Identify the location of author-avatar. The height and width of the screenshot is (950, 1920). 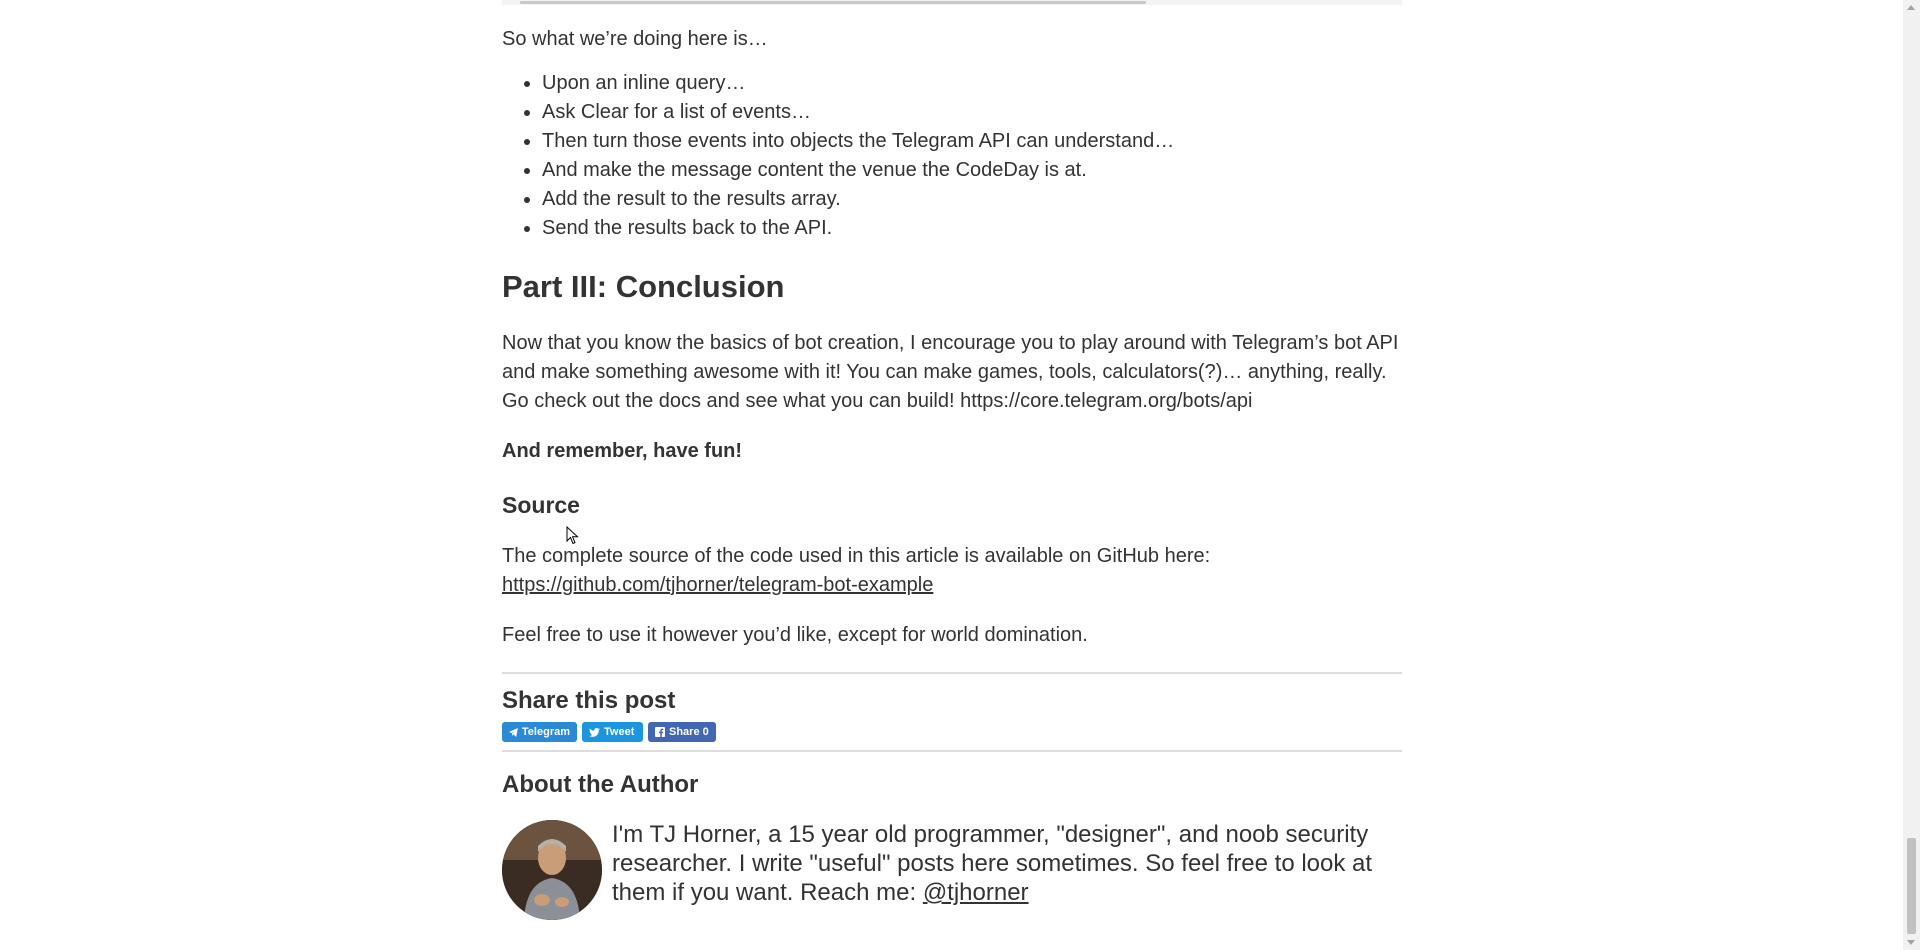
(552, 870).